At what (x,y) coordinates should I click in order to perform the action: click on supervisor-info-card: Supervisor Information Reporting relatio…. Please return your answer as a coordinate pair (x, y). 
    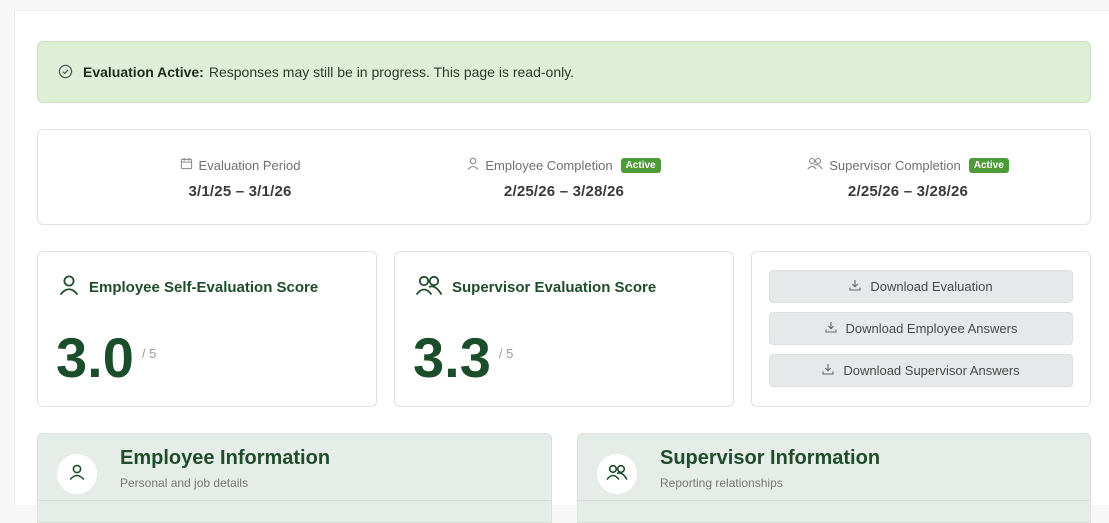
    Looking at the image, I should click on (834, 478).